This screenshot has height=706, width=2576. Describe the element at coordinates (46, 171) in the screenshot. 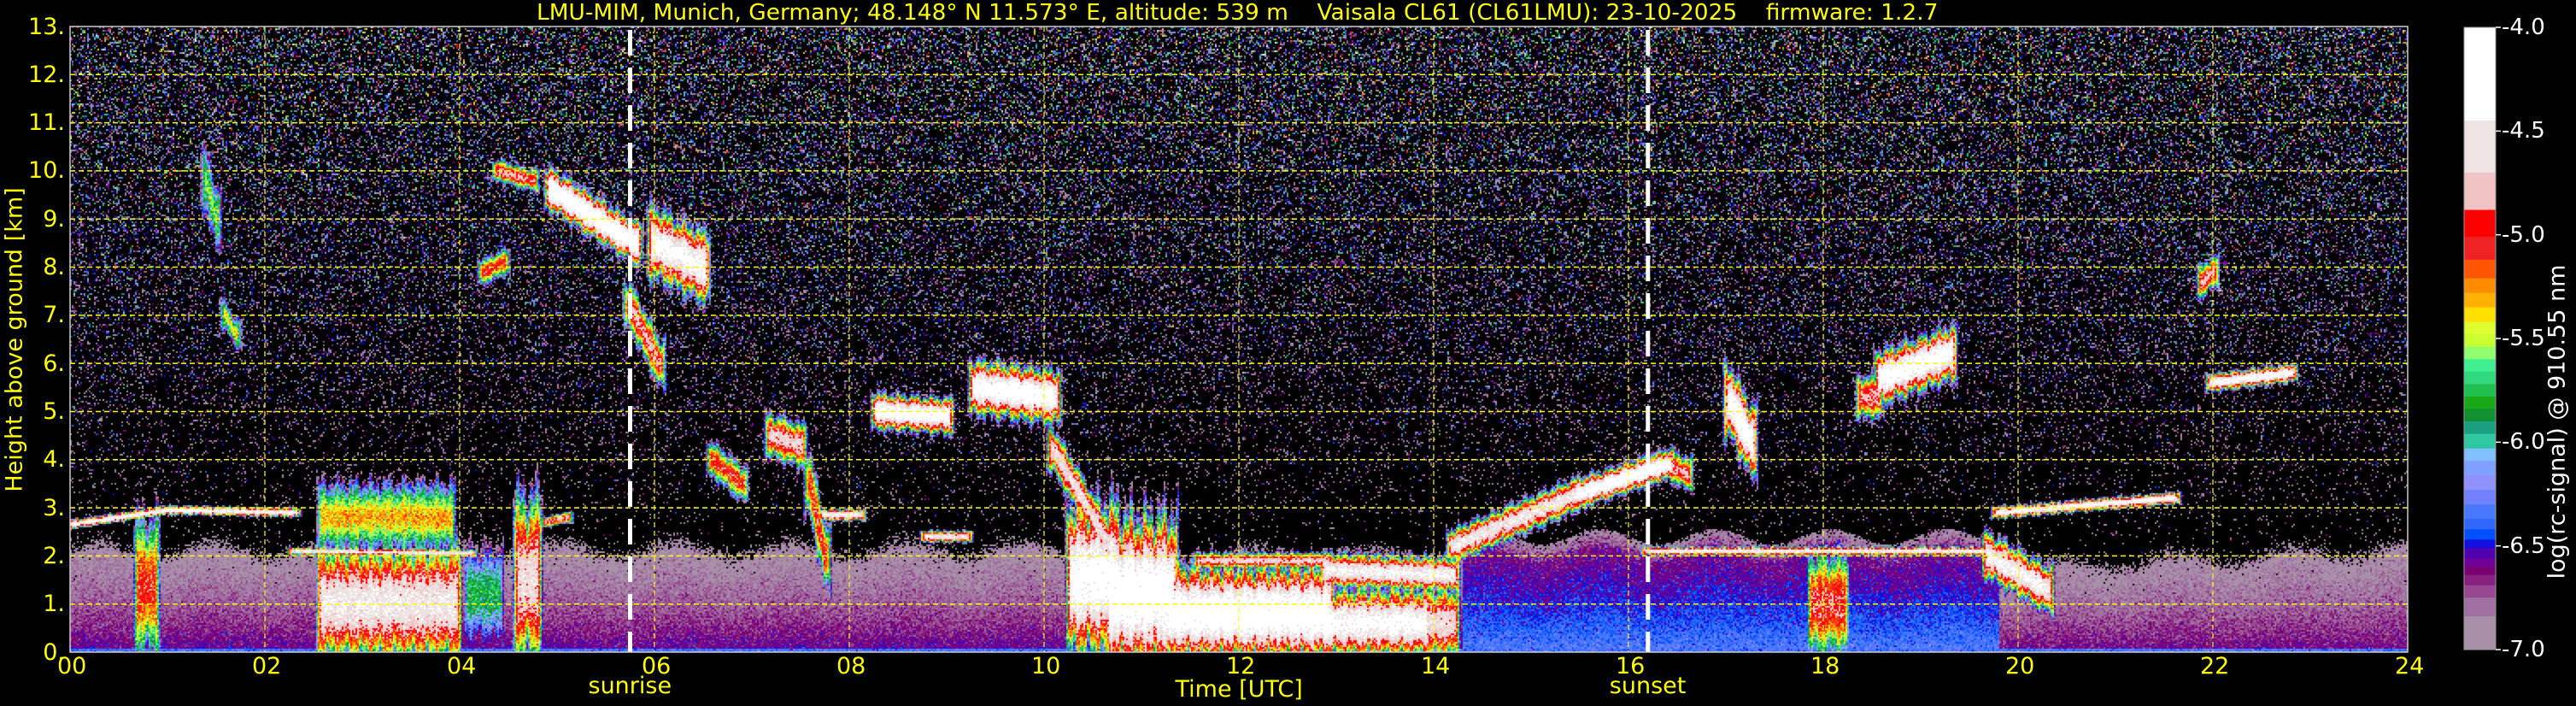

I see `y-tick-label: 10.` at that location.